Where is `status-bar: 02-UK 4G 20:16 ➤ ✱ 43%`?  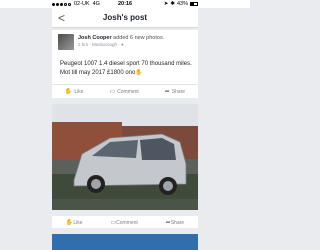
status-bar: 02-UK 4G 20:16 ➤ ✱ 43% is located at coordinates (125, 4).